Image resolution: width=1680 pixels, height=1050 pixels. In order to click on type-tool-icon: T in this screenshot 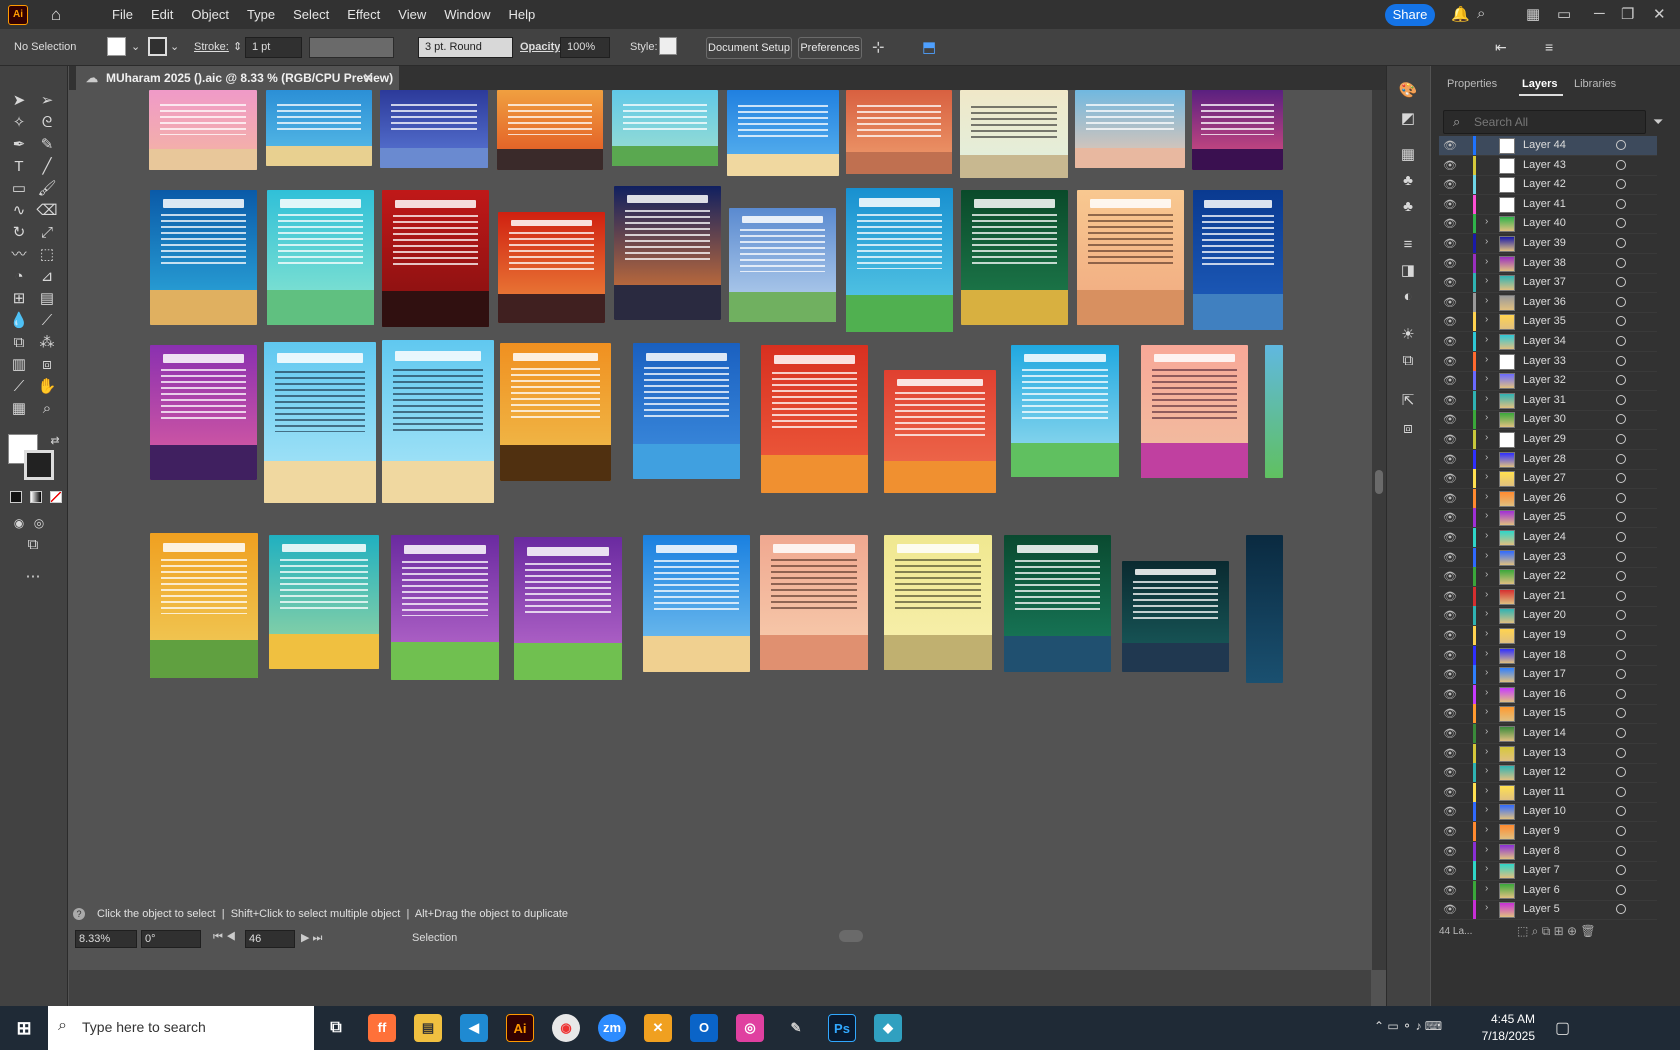, I will do `click(19, 167)`.